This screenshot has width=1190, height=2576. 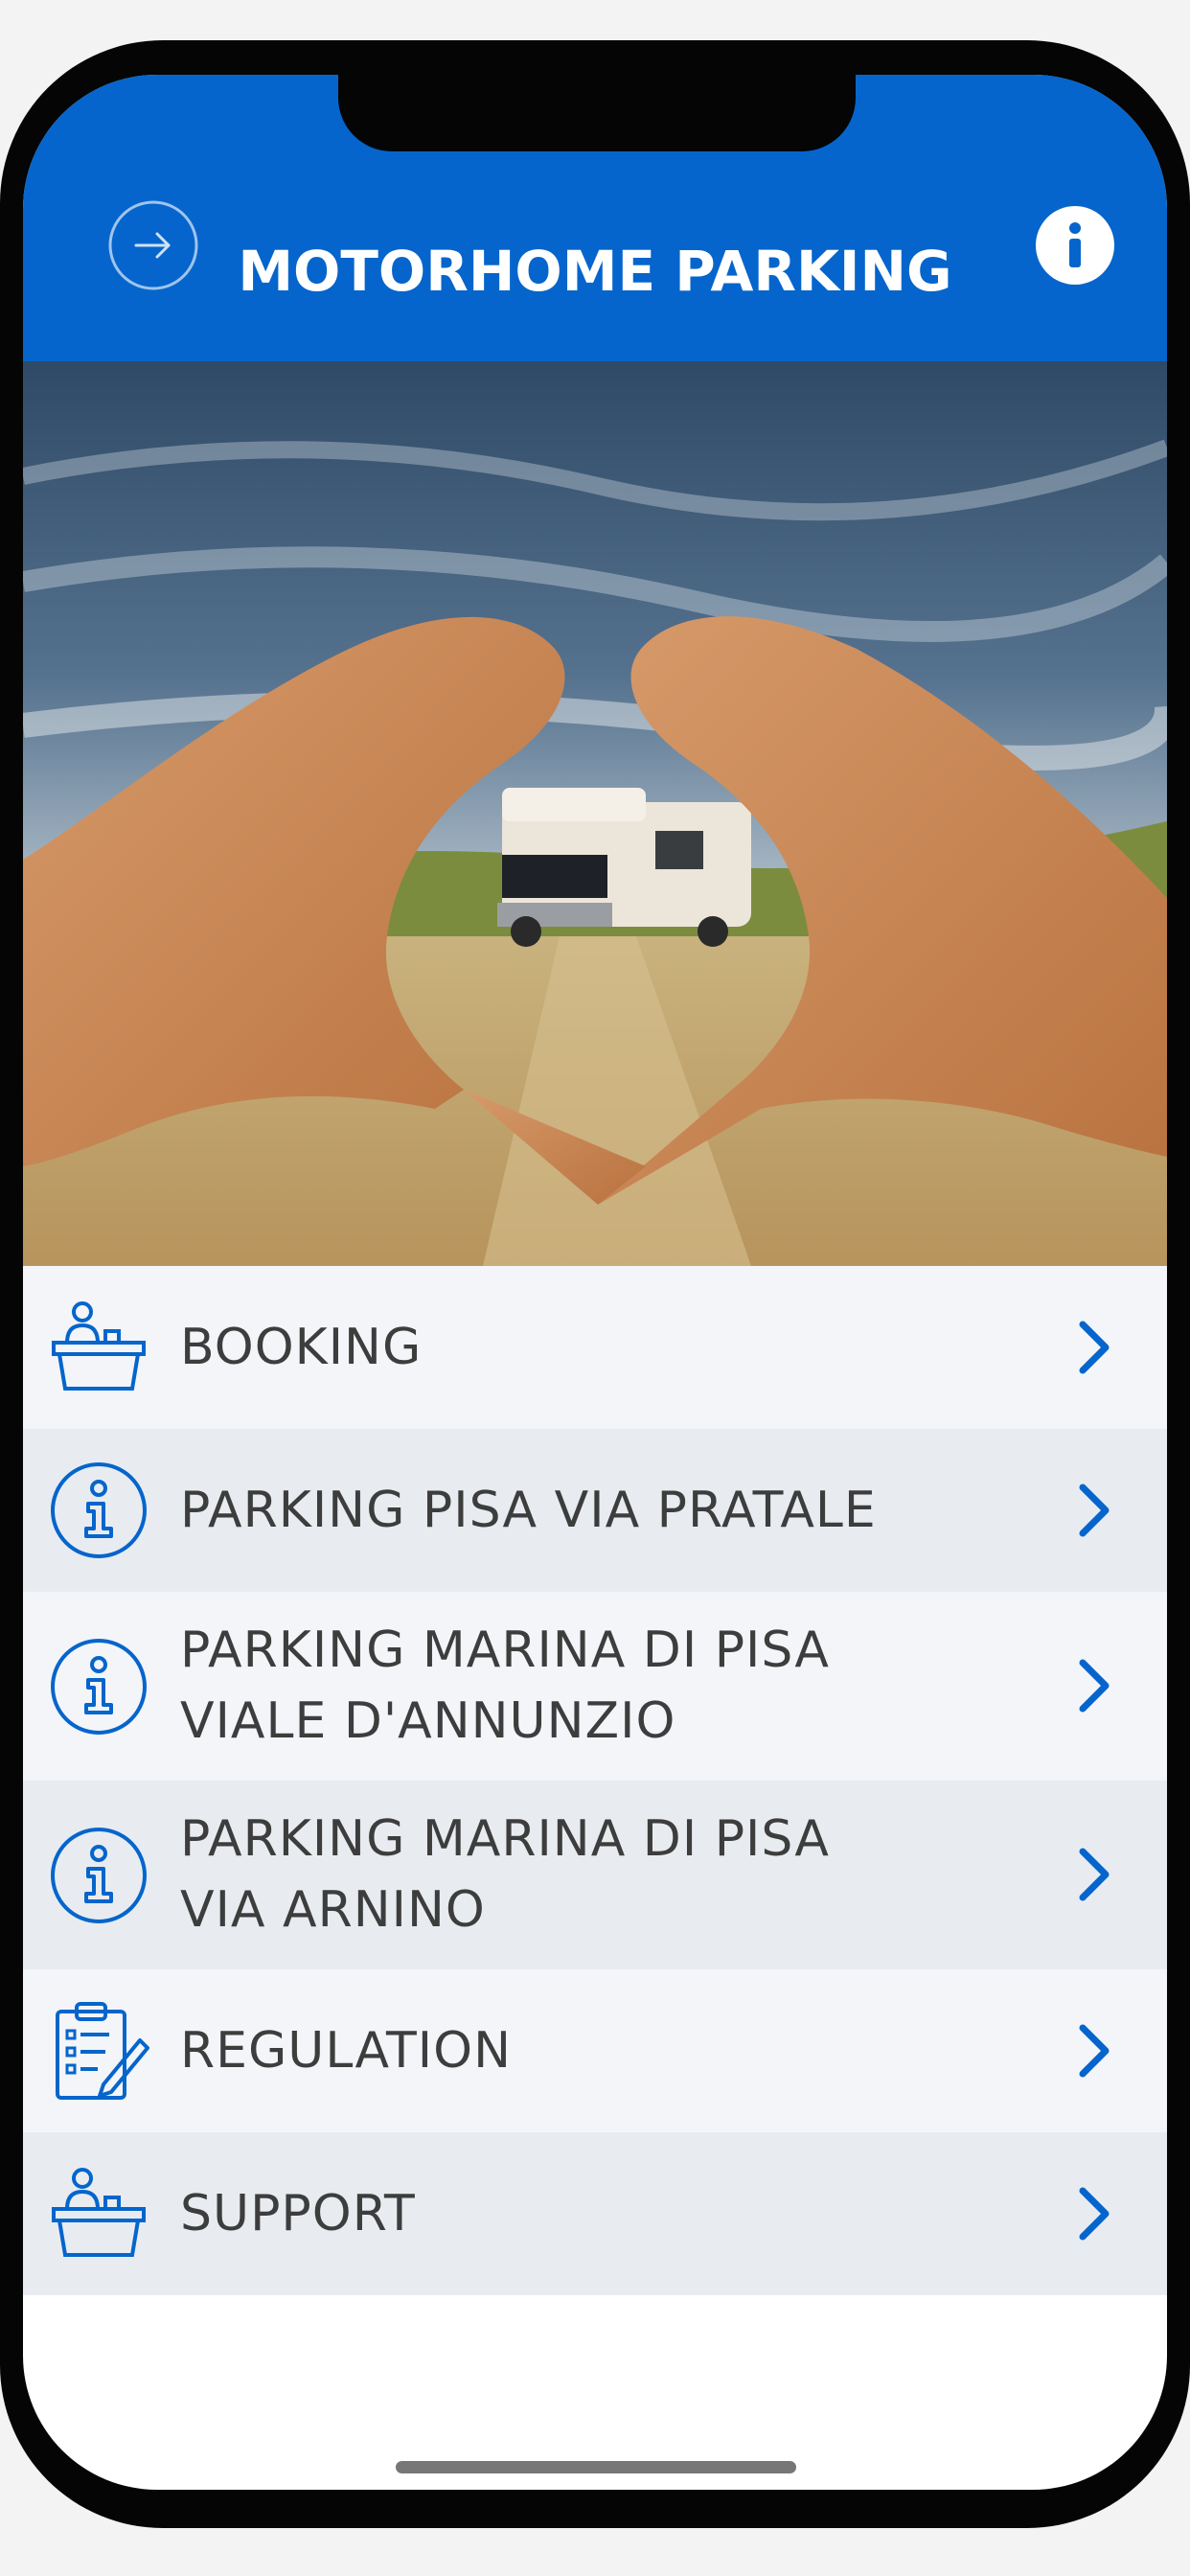 I want to click on menu-item-label: SUPPORT, so click(x=298, y=2213).